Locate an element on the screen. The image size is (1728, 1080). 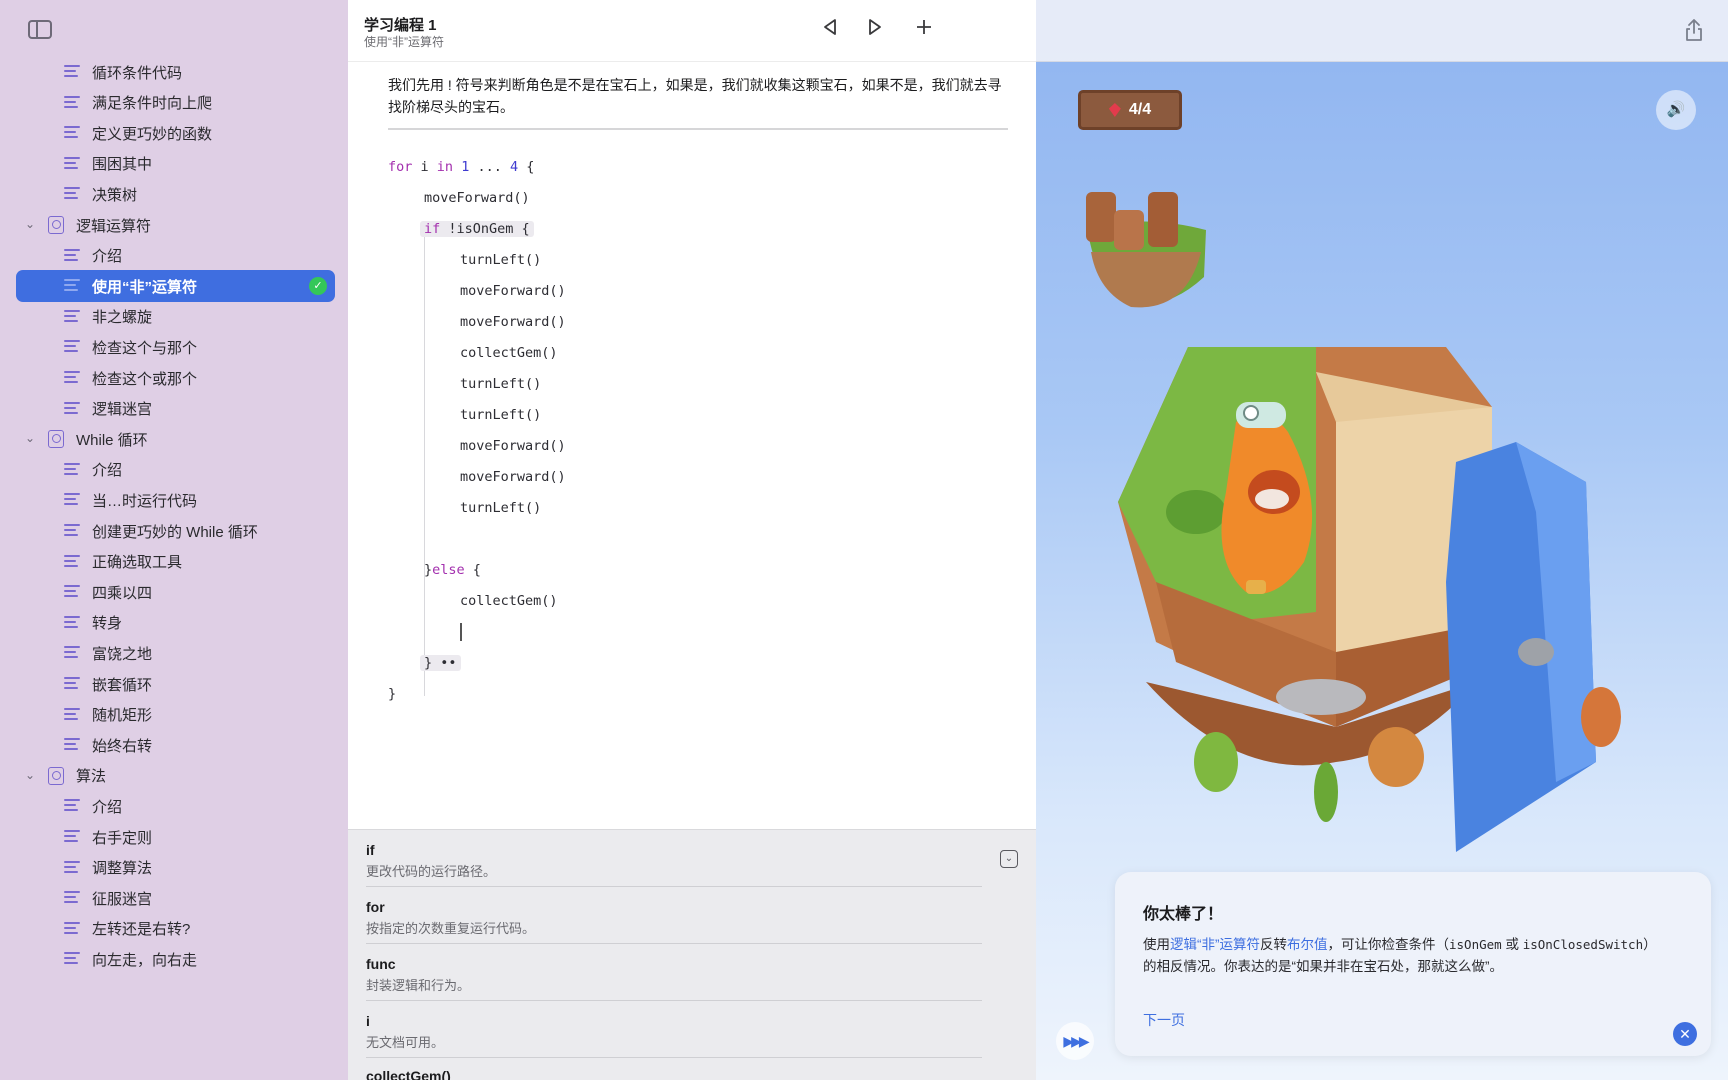
sidebar-item: 使用“非”运算符 ✓ is located at coordinates (175, 286).